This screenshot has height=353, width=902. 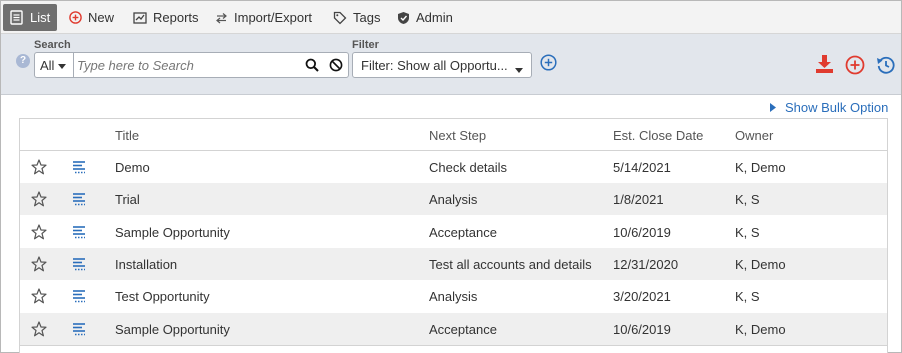 What do you see at coordinates (23, 61) in the screenshot?
I see `help-icon: ?` at bounding box center [23, 61].